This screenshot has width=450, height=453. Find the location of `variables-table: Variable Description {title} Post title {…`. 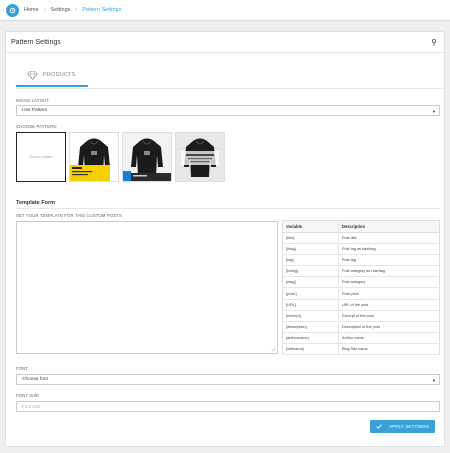

variables-table: Variable Description {title} Post title {… is located at coordinates (361, 288).